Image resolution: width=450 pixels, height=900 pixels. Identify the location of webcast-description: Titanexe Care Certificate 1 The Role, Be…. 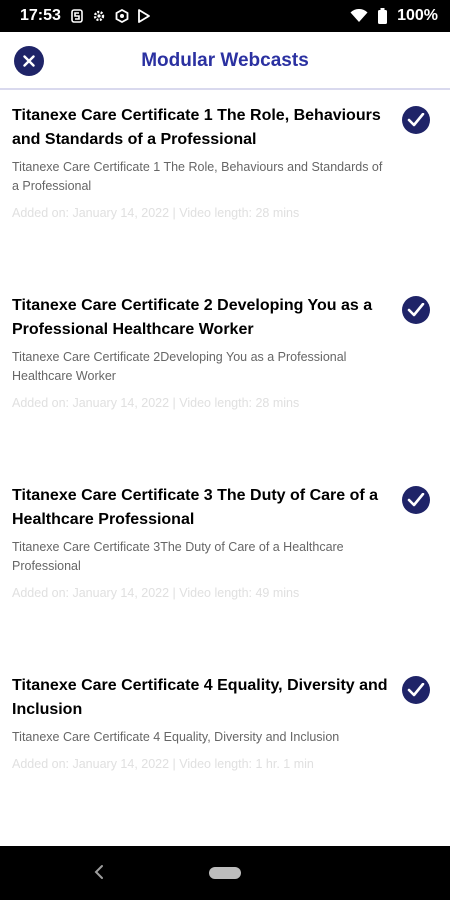
(197, 176).